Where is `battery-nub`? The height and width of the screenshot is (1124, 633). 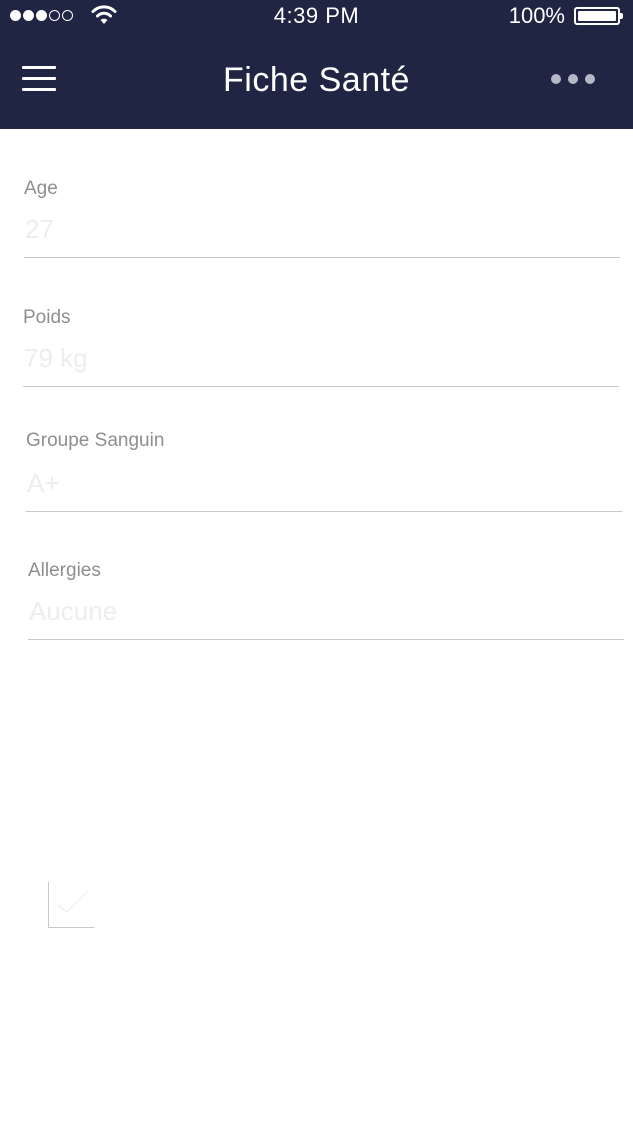
battery-nub is located at coordinates (621, 16).